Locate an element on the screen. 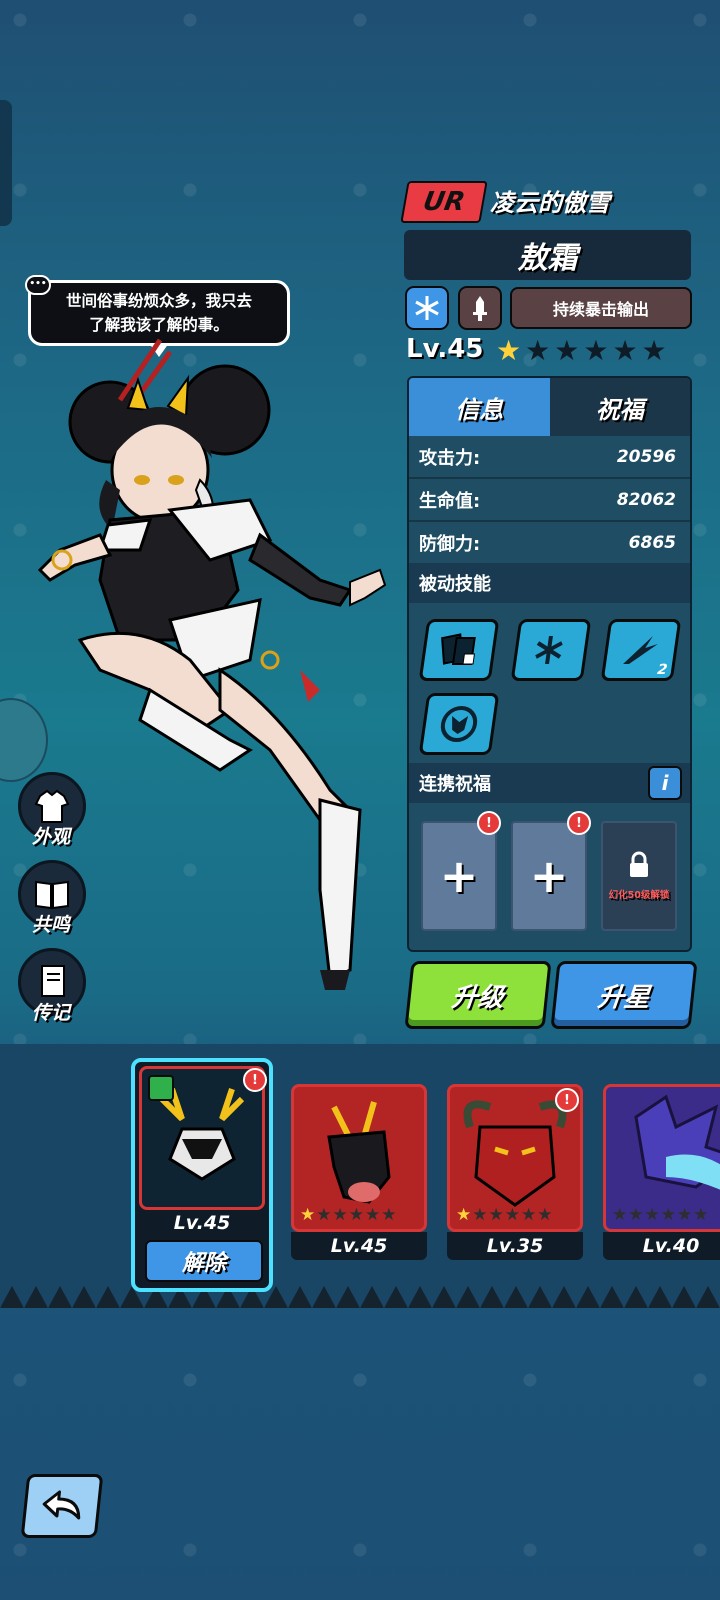 The image size is (720, 1600). stat-label: 生命值: is located at coordinates (450, 501).